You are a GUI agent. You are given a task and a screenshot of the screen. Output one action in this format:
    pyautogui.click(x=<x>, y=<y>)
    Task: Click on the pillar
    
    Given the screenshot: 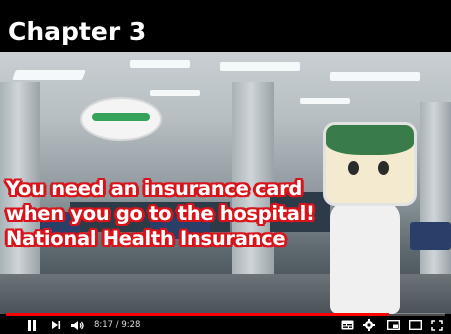 What is the action you would take?
    pyautogui.click(x=435, y=192)
    